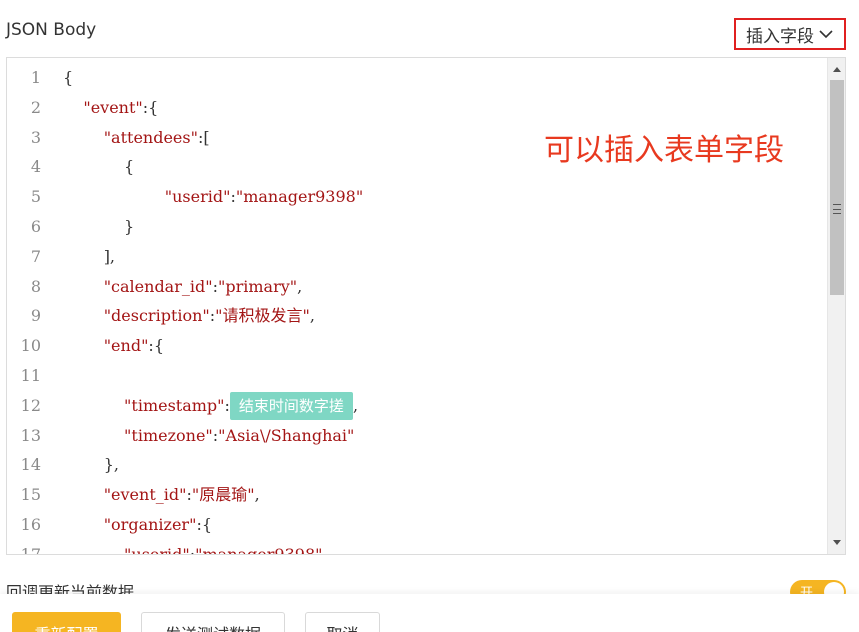 This screenshot has width=859, height=632. What do you see at coordinates (174, 405) in the screenshot?
I see `code-string: "timestamp"` at bounding box center [174, 405].